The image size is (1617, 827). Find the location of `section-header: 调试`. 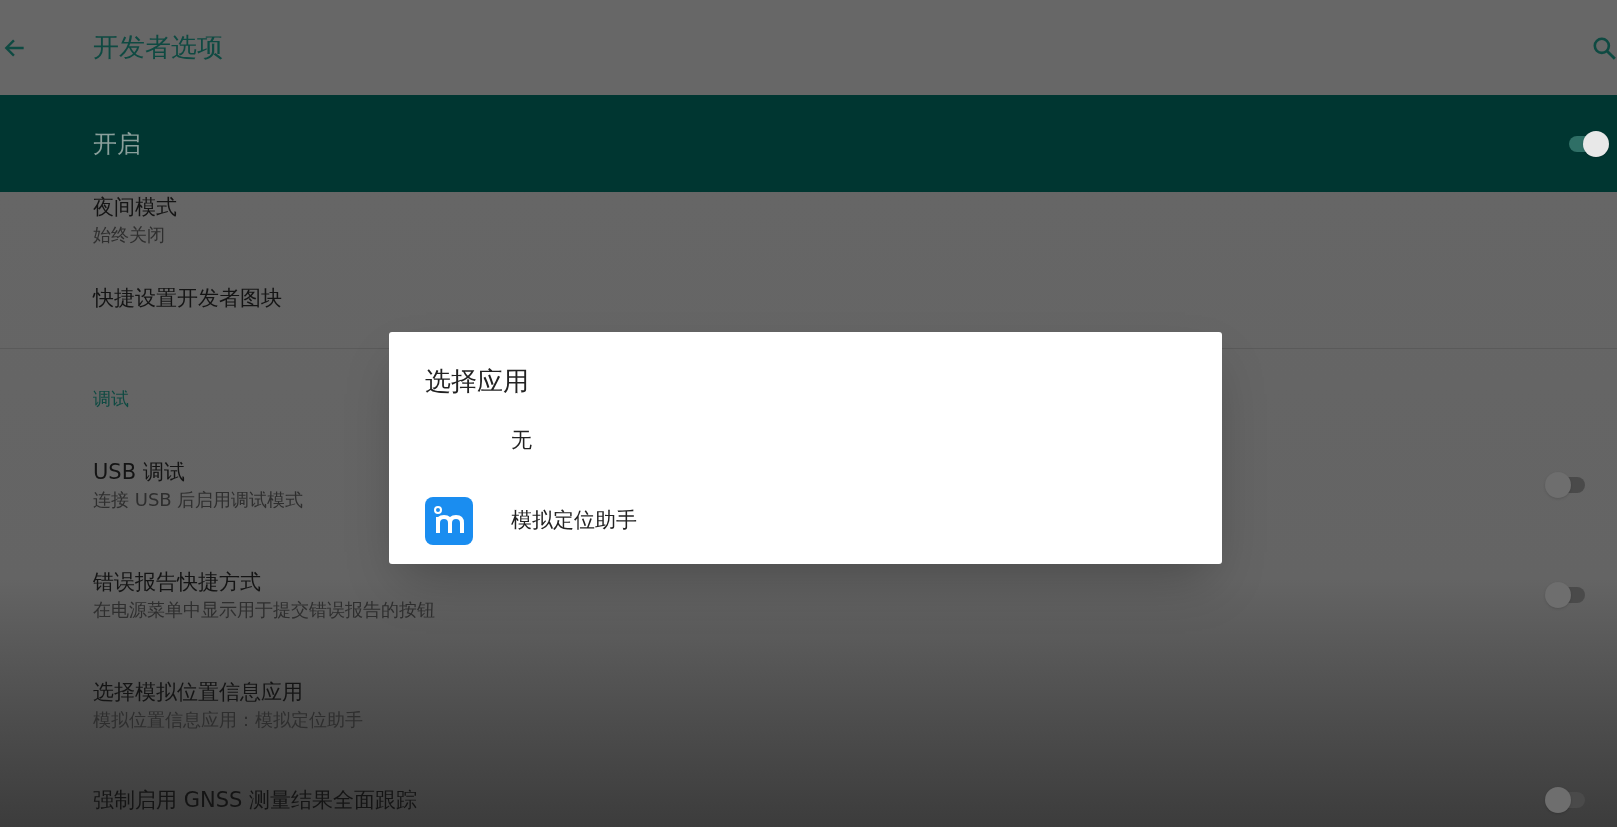

section-header: 调试 is located at coordinates (111, 398).